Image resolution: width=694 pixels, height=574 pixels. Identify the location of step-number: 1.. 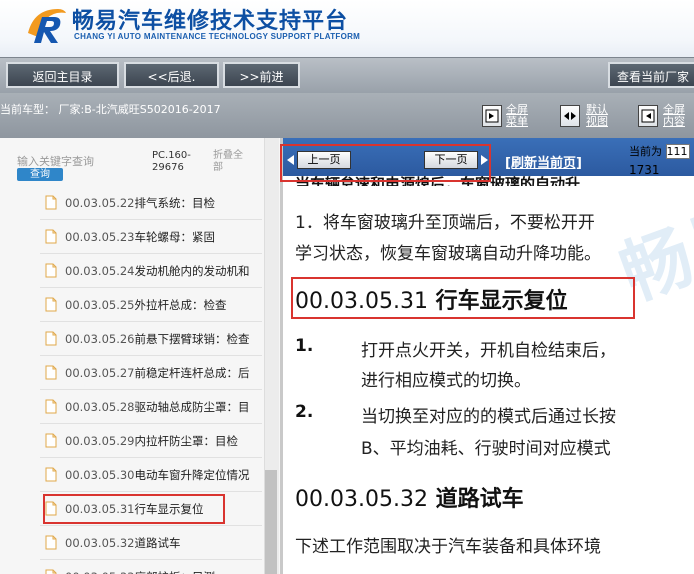
(304, 346).